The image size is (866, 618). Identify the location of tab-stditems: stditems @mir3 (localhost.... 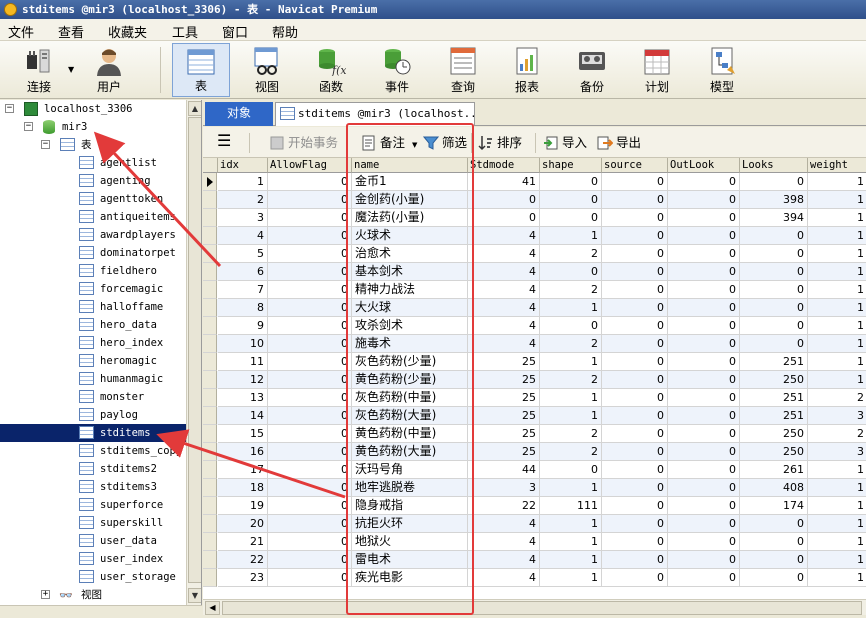
(375, 114).